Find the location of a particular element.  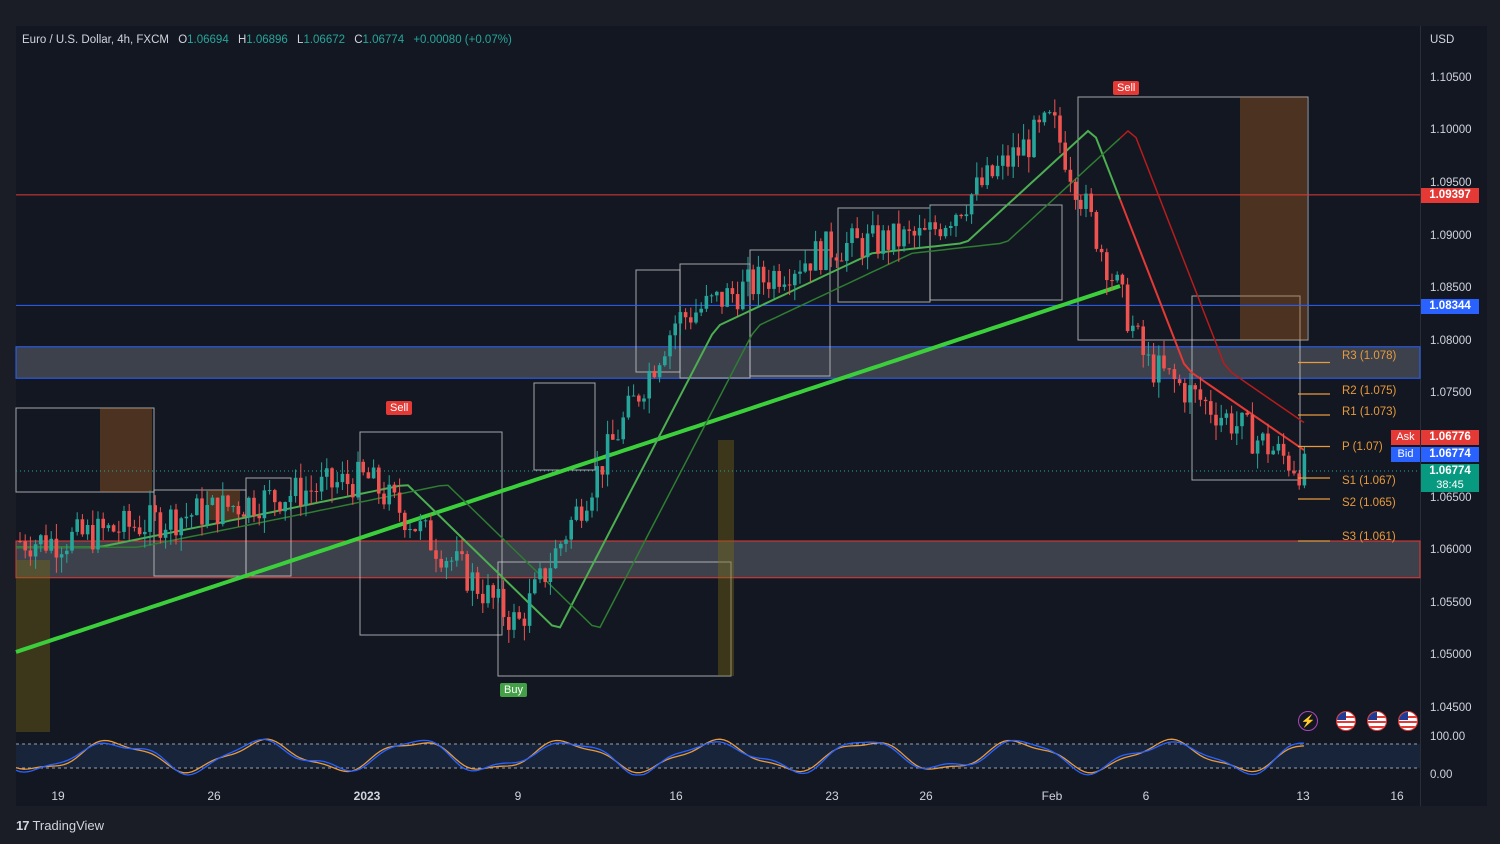

open-value: 1.06694 is located at coordinates (208, 40).